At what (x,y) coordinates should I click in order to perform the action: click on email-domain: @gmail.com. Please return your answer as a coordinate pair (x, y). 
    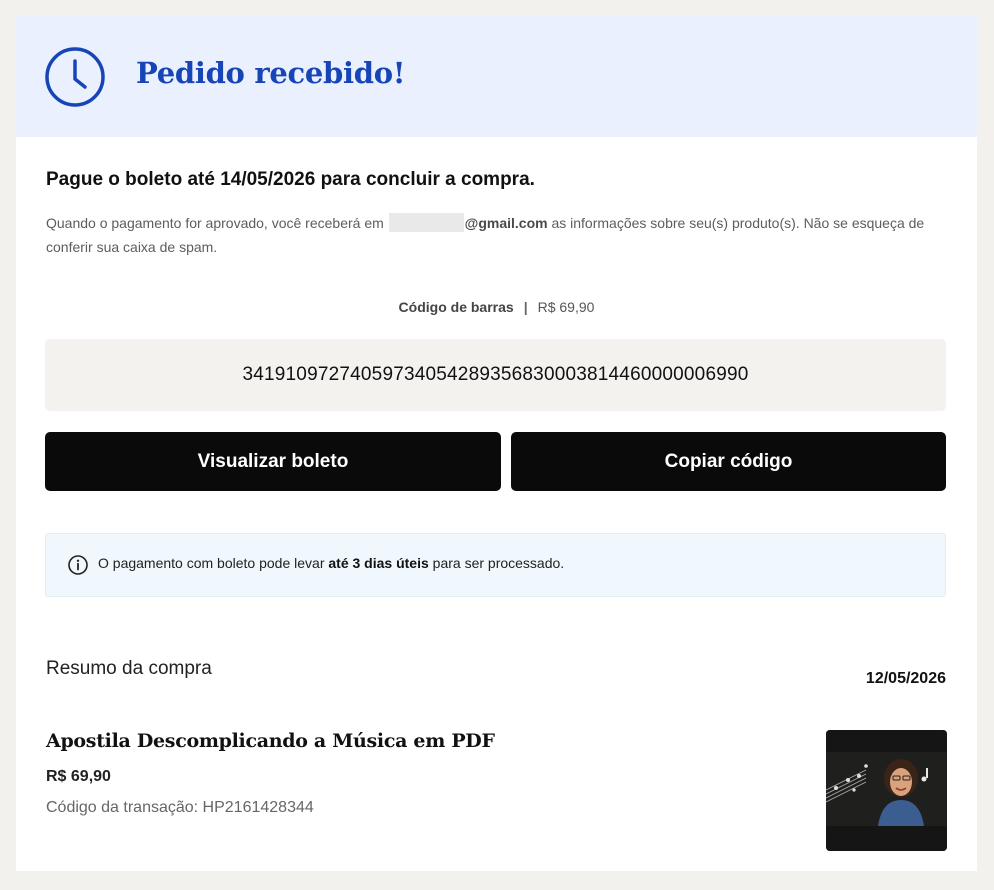
    Looking at the image, I should click on (506, 223).